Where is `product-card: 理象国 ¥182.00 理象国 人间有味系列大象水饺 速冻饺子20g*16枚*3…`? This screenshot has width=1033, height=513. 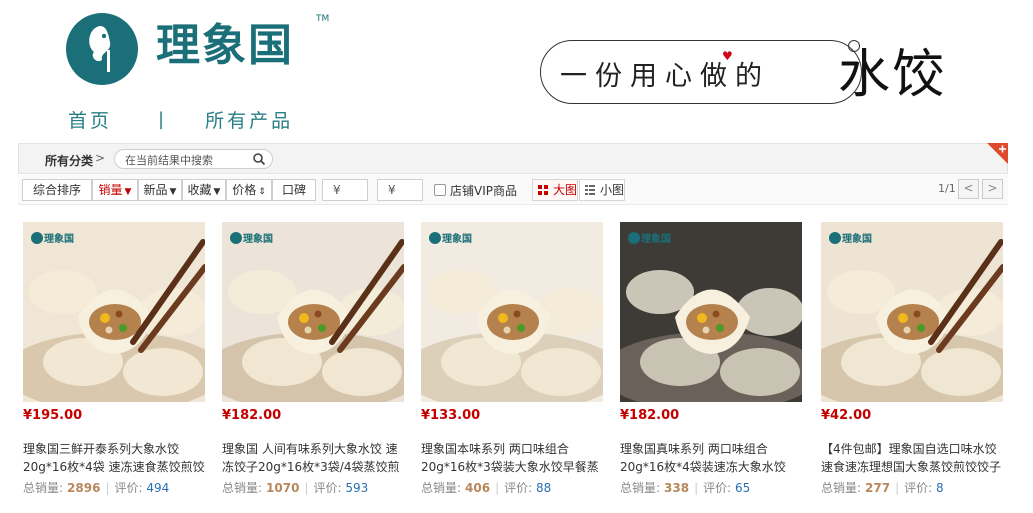 product-card: 理象国 ¥182.00 理象国 人间有味系列大象水饺 速冻饺子20g*16枚*3… is located at coordinates (313, 359).